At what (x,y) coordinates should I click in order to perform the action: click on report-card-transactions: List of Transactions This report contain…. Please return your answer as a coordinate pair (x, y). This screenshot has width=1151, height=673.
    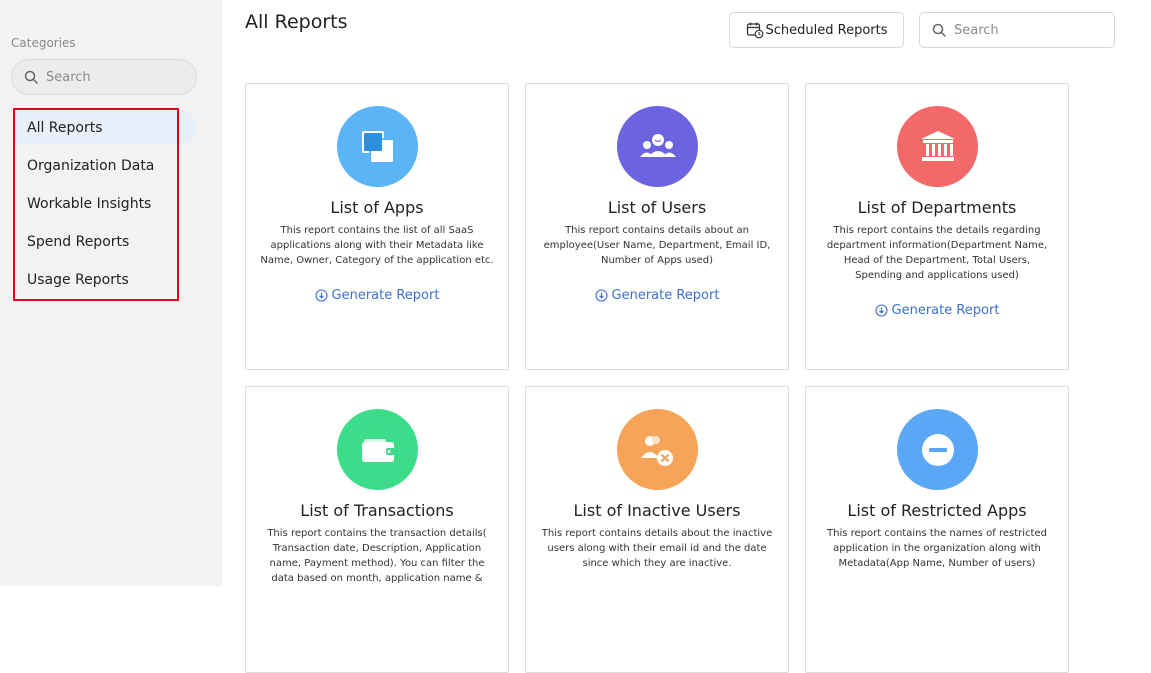
    Looking at the image, I should click on (377, 529).